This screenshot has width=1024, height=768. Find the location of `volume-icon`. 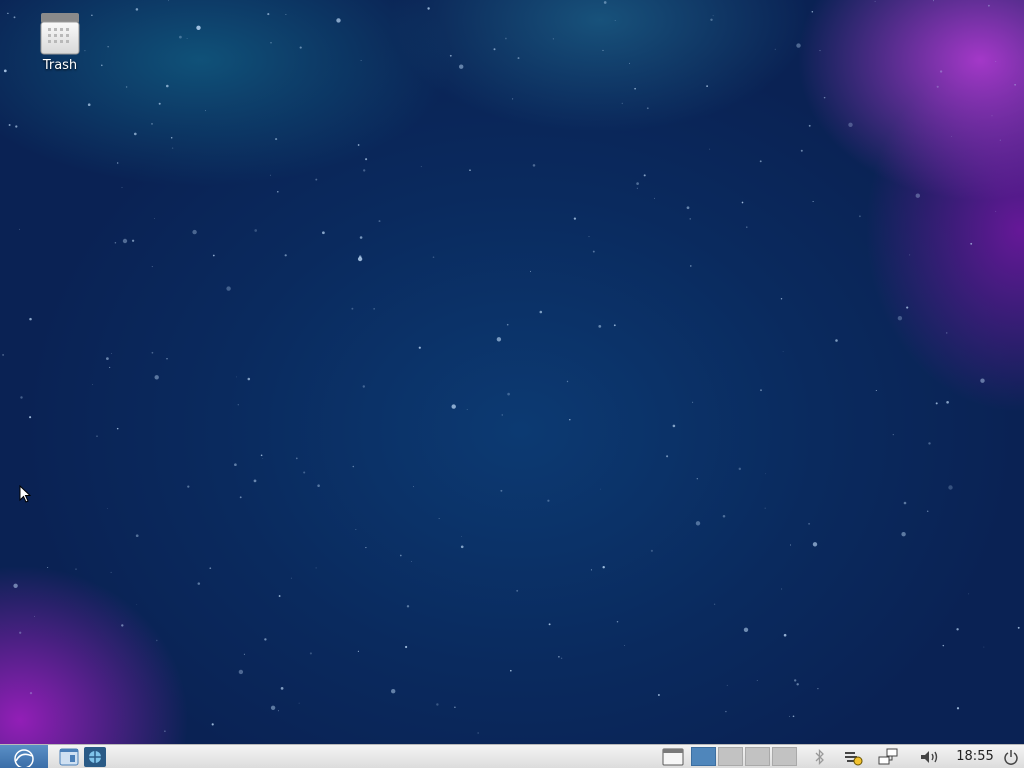

volume-icon is located at coordinates (929, 756).